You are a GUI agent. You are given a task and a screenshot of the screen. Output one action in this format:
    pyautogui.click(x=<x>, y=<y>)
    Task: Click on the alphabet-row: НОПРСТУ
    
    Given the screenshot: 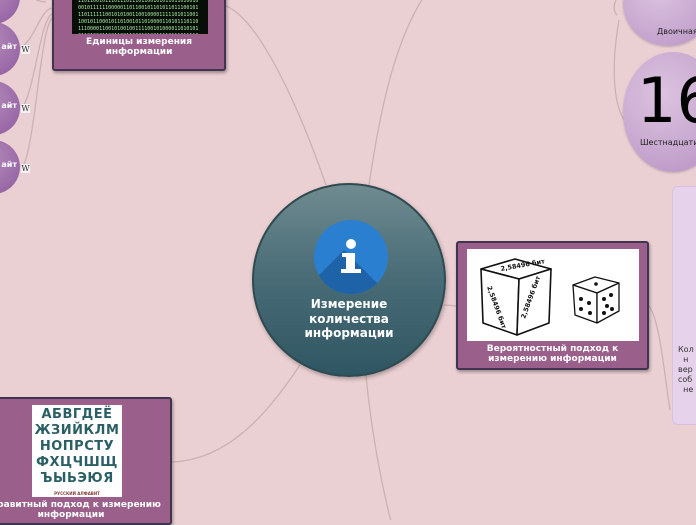 What is the action you would take?
    pyautogui.click(x=77, y=446)
    